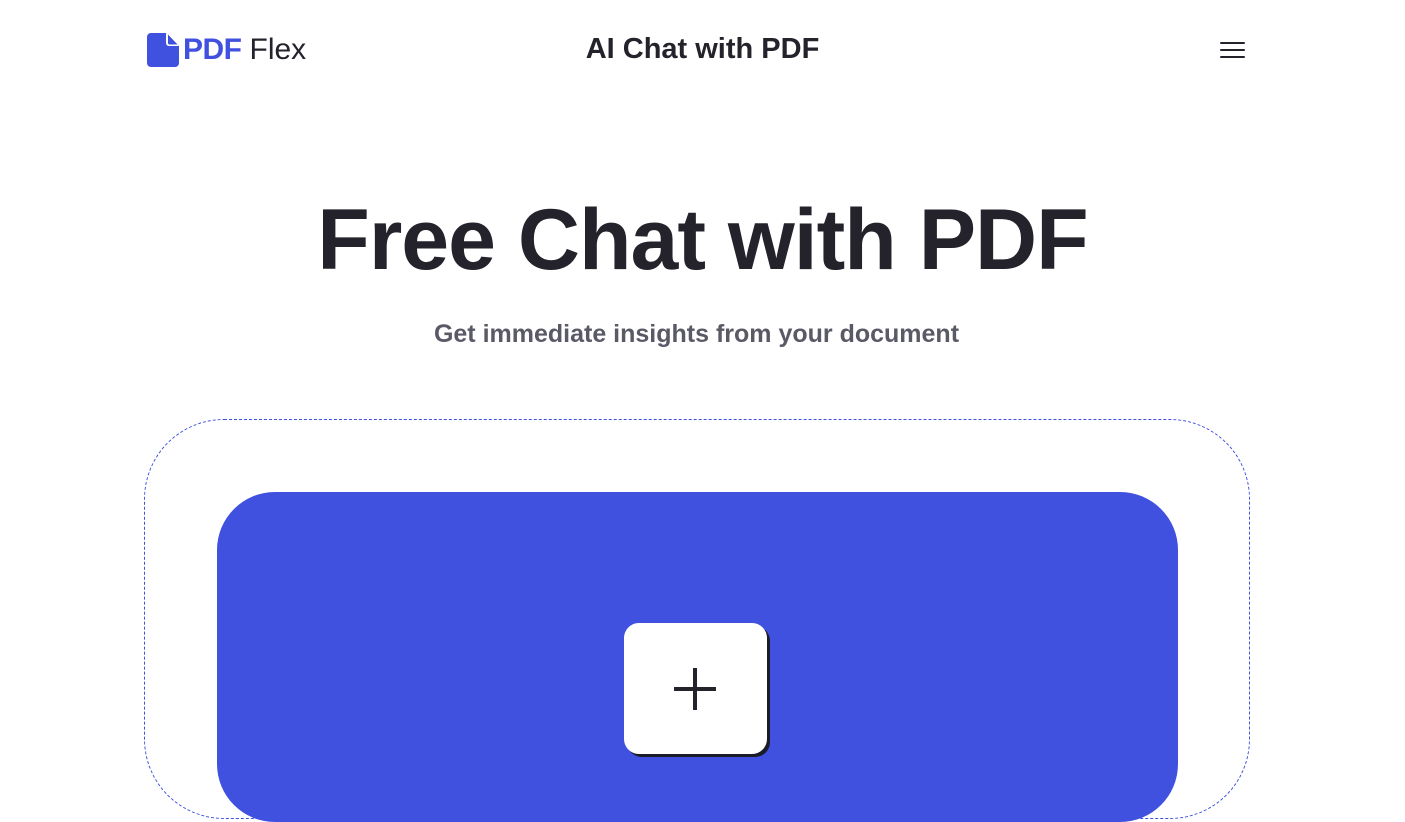  I want to click on logo-link: PDF Flex, so click(226, 50).